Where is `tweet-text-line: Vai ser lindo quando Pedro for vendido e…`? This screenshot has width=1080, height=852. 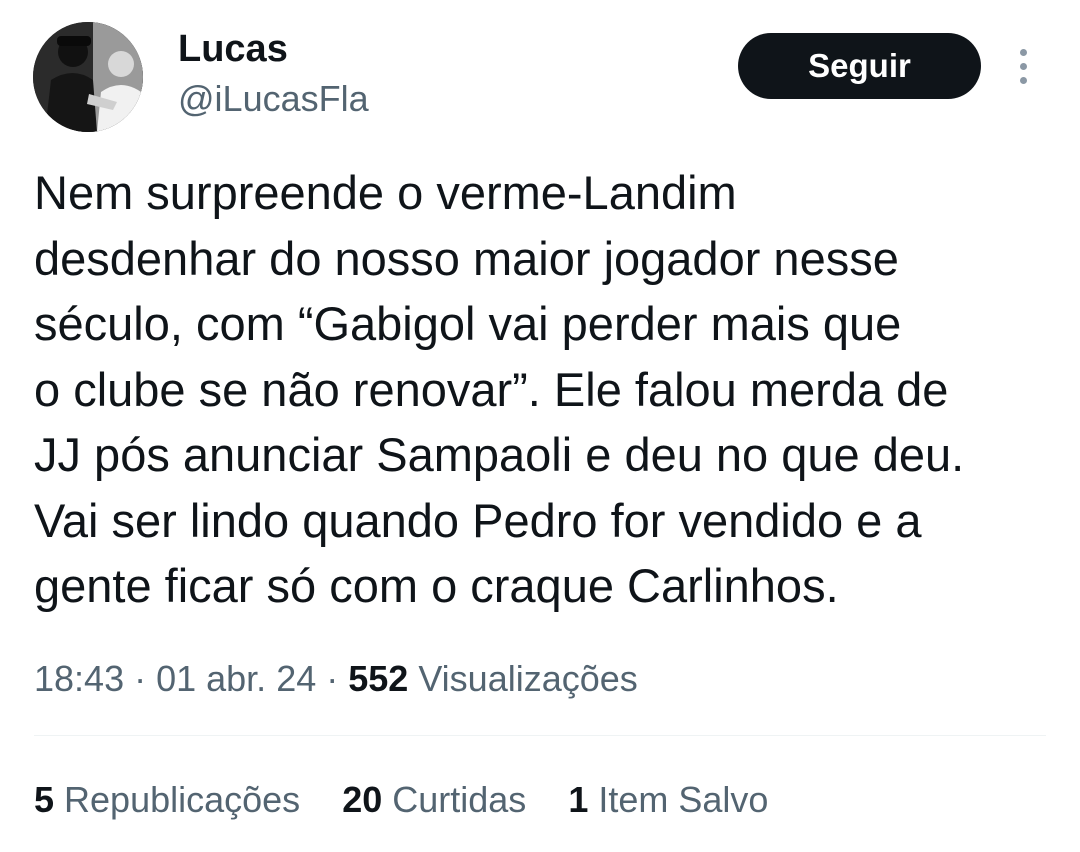
tweet-text-line: Vai ser lindo quando Pedro for vendido e… is located at coordinates (478, 520).